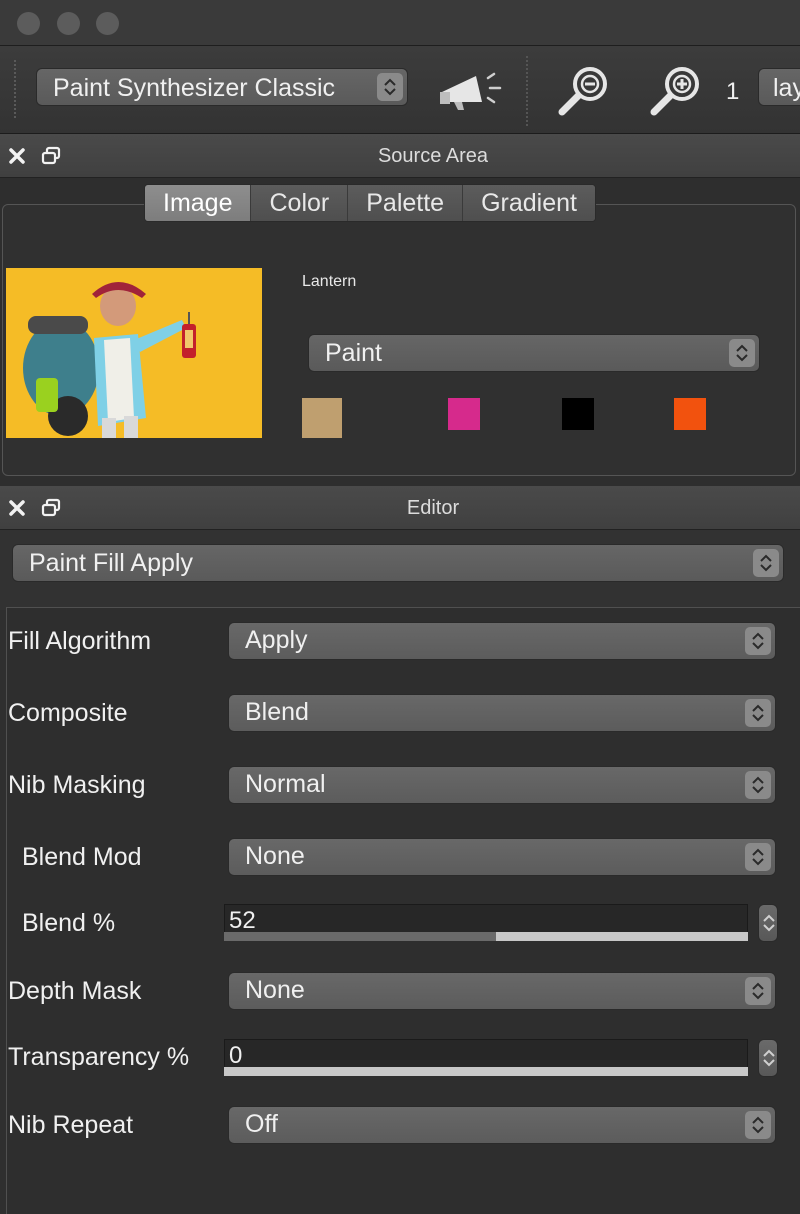  I want to click on zoom-out-icon, so click(584, 92).